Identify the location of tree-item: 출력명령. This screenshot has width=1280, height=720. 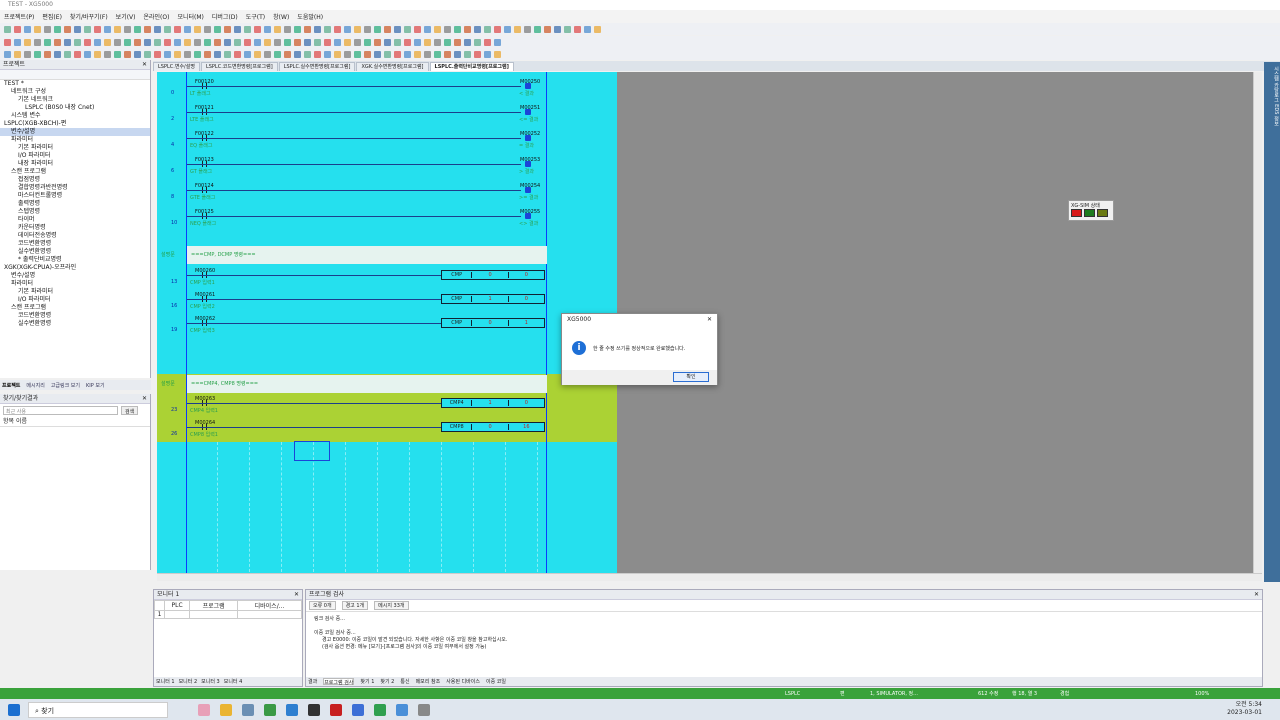
(75, 204).